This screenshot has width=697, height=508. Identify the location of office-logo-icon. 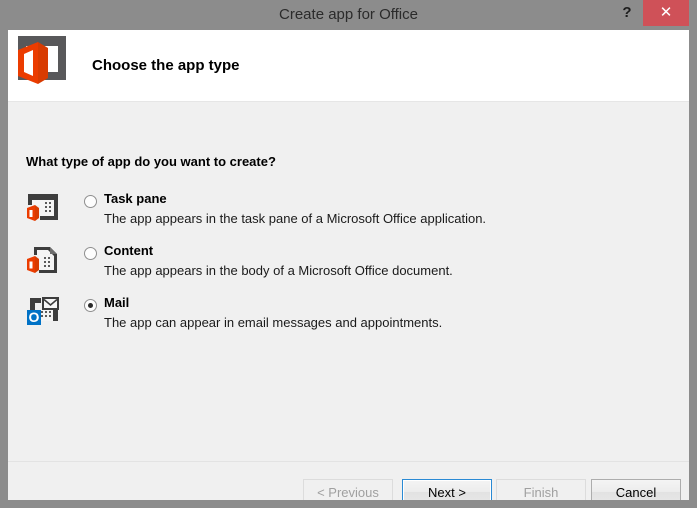
(42, 60).